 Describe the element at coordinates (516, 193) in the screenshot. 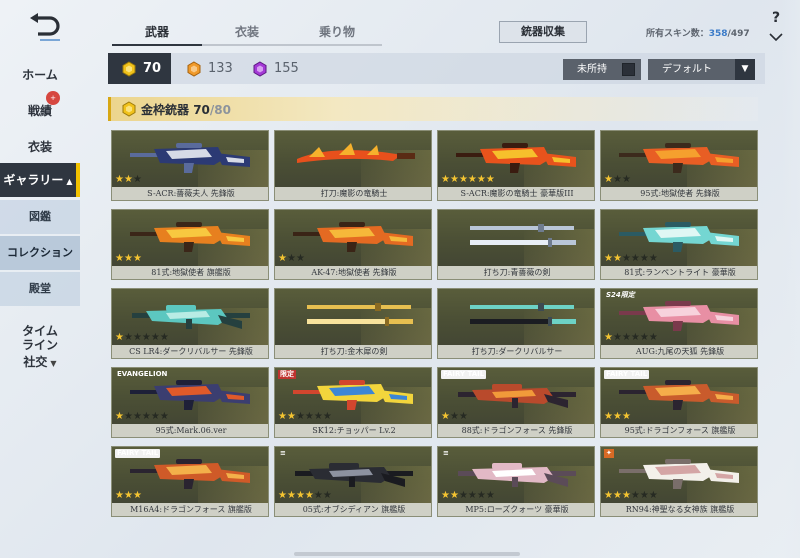

I see `skin-name: S-ACR:魔影の竜騎士 豪華版III` at that location.